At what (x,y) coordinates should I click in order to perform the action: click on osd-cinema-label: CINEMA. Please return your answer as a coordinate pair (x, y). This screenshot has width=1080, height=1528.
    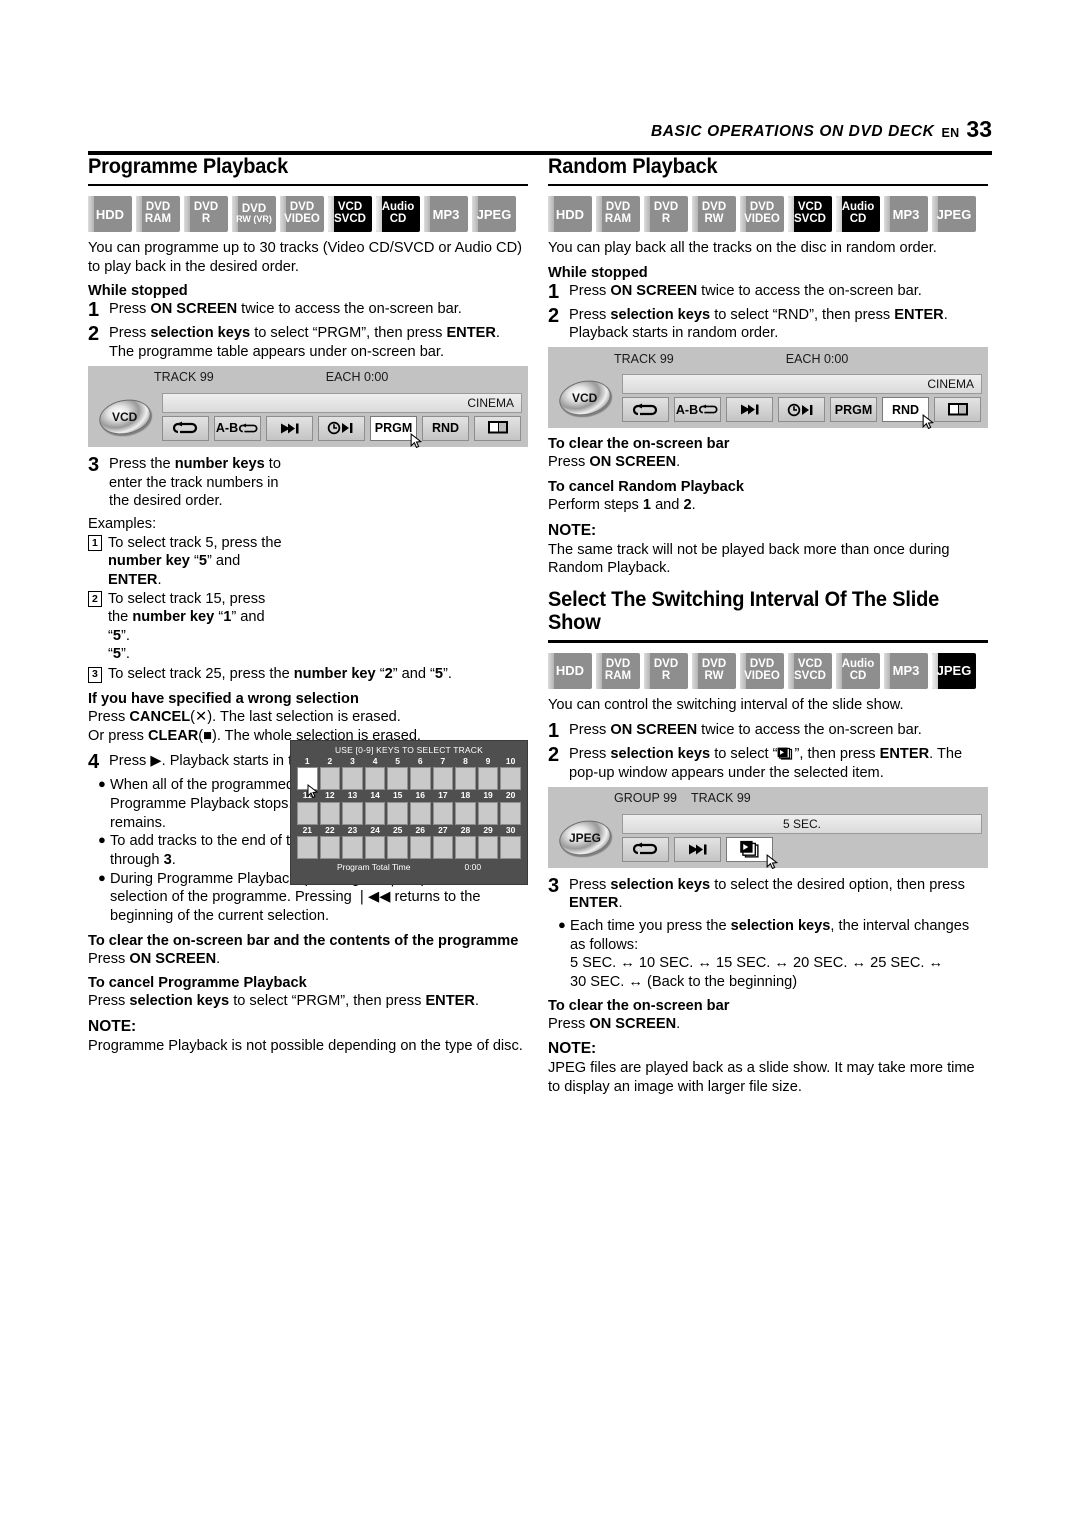
    Looking at the image, I should click on (950, 384).